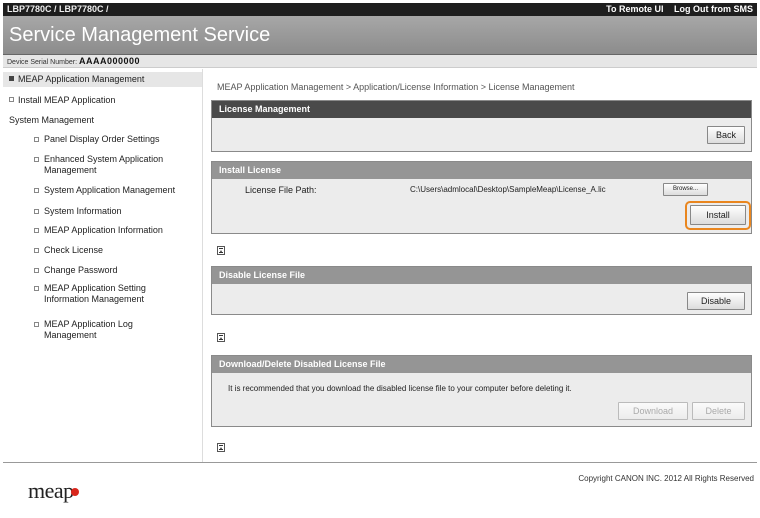 The image size is (760, 518). I want to click on panel-title: Disable License File, so click(481, 275).